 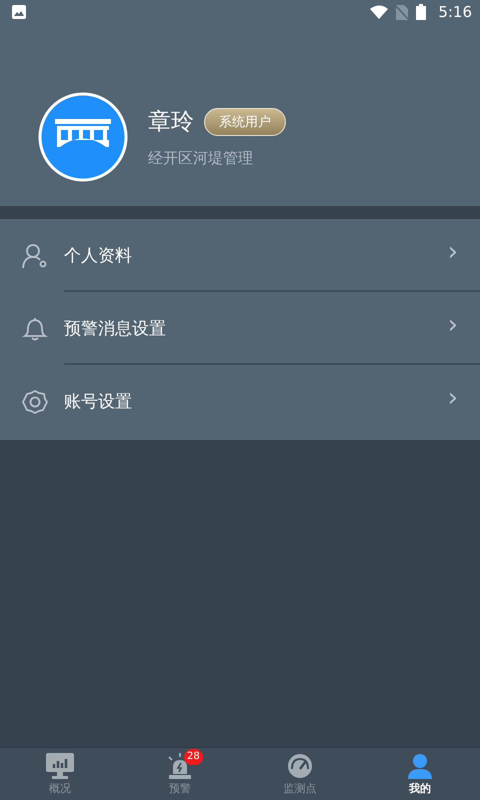 I want to click on battery-icon, so click(x=421, y=12).